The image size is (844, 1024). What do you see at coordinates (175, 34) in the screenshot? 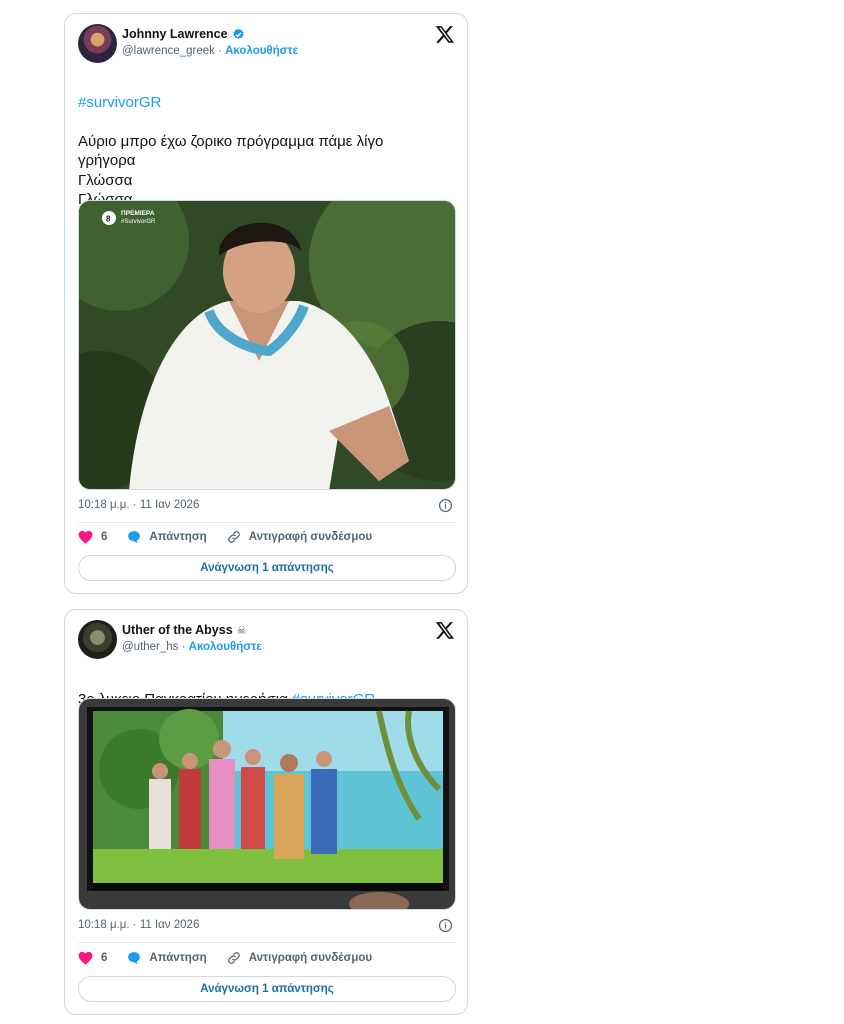
I see `author-name: Johnny Lawrence` at bounding box center [175, 34].